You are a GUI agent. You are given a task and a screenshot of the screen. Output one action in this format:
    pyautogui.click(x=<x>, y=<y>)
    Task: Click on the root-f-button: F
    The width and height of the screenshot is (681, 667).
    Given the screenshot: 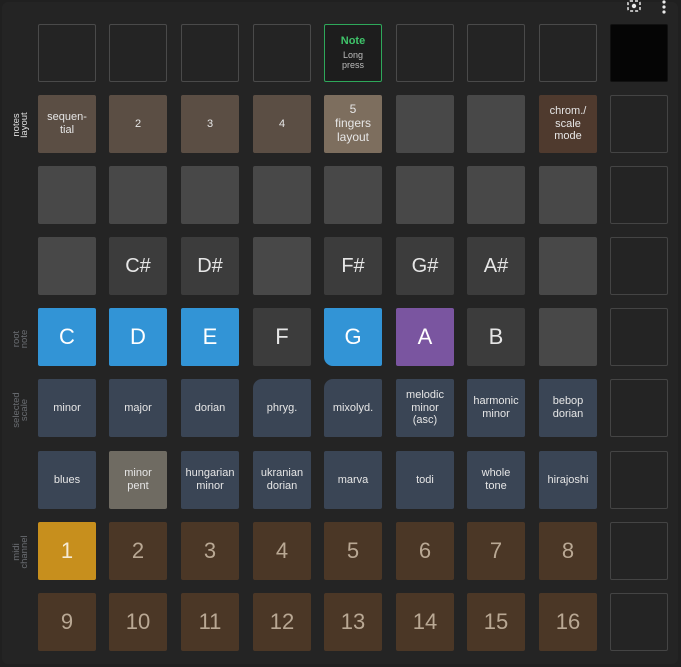 What is the action you would take?
    pyautogui.click(x=282, y=337)
    